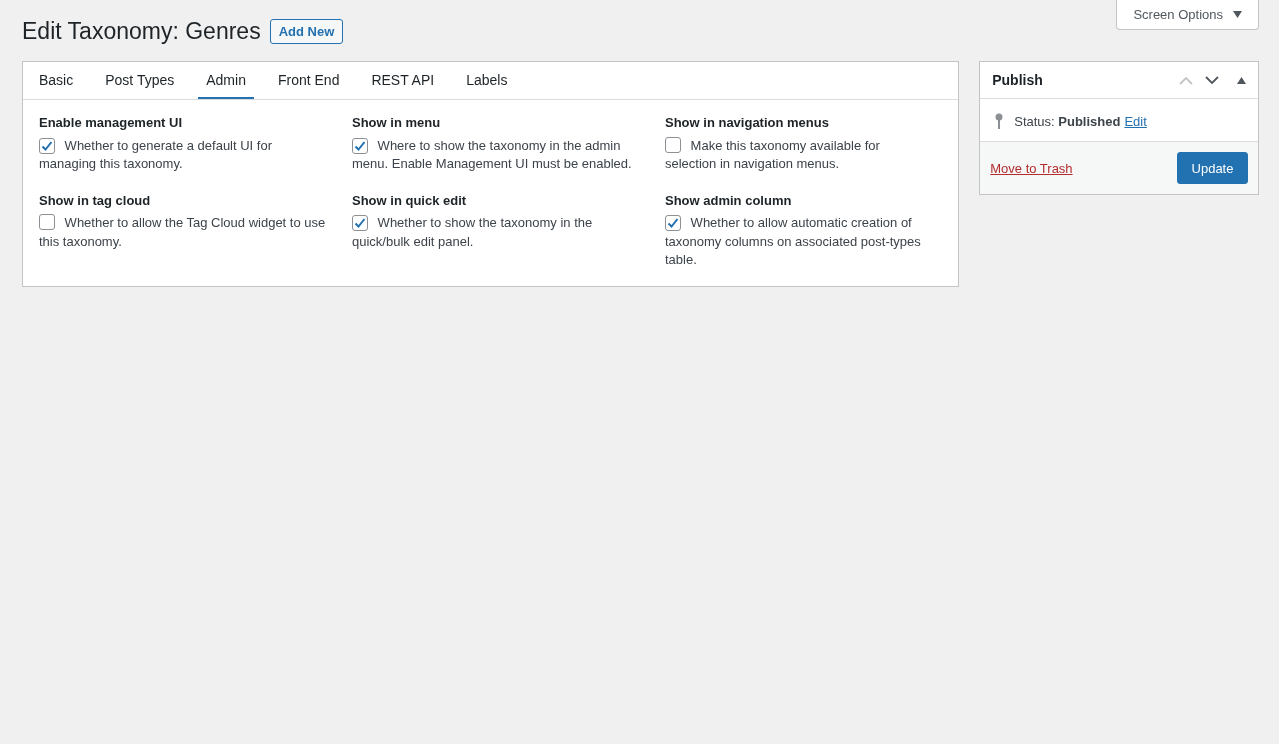 The height and width of the screenshot is (744, 1279). I want to click on checkbox-option: Where to show the taxonomy in the admin menu. Enable Management UI must be enabled., so click(498, 155).